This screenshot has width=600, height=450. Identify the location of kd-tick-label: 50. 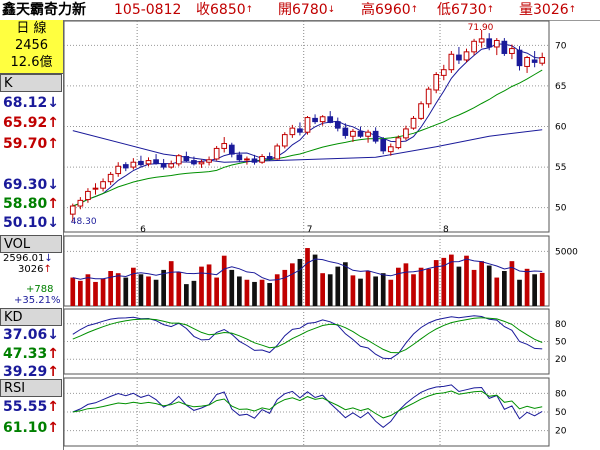
(561, 343).